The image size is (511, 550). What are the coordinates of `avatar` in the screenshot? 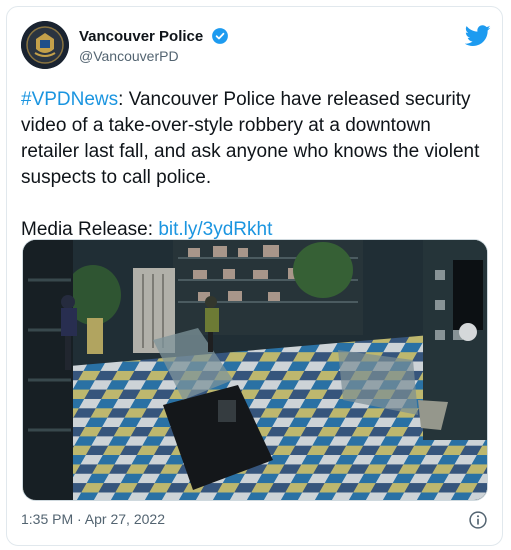 It's located at (45, 45).